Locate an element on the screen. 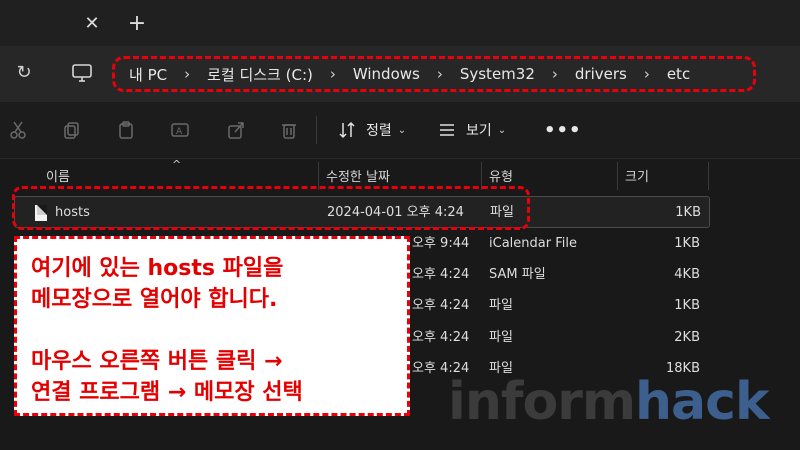 This screenshot has height=450, width=800. watermark-part: inform is located at coordinates (542, 402).